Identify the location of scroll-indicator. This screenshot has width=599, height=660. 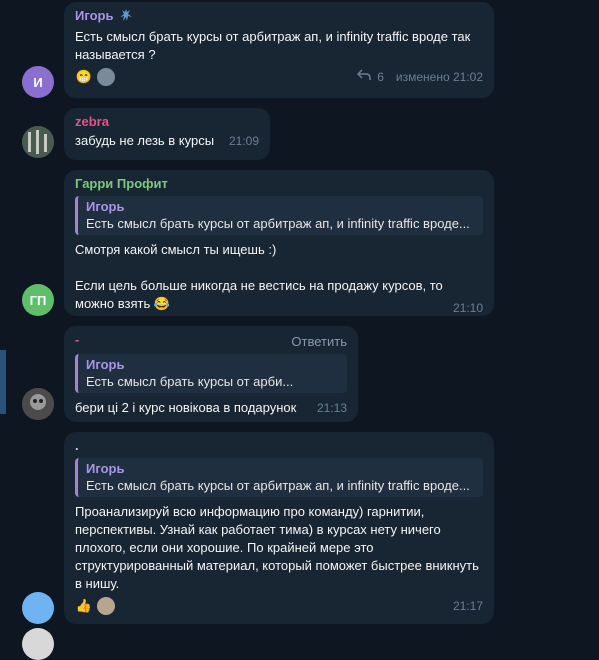
(3, 382).